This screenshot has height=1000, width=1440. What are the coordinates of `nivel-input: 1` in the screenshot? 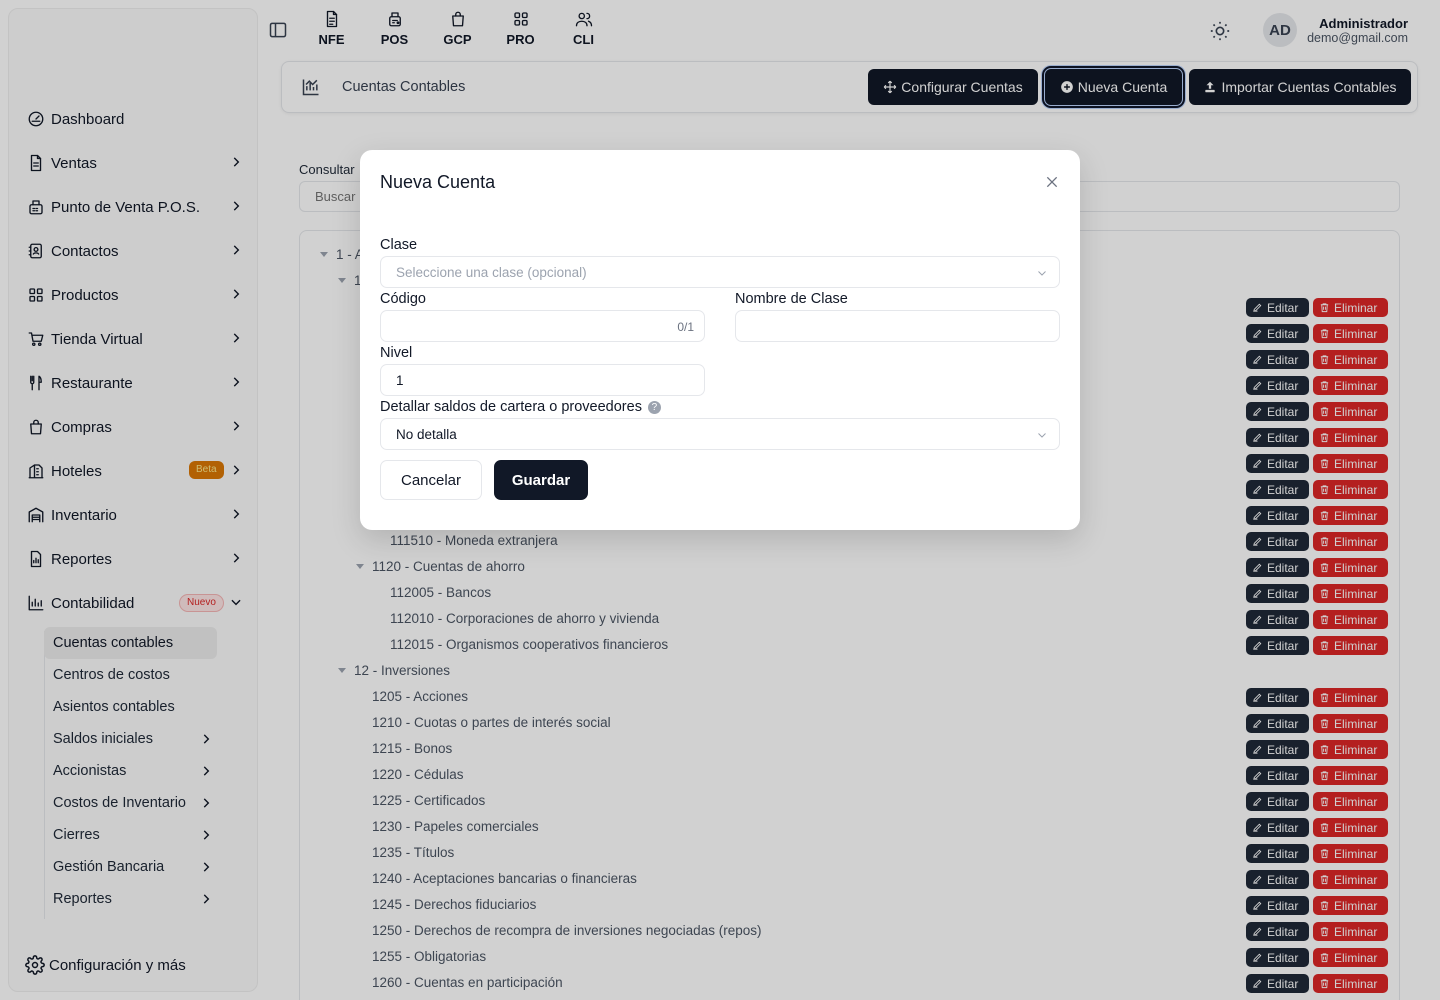 It's located at (542, 380).